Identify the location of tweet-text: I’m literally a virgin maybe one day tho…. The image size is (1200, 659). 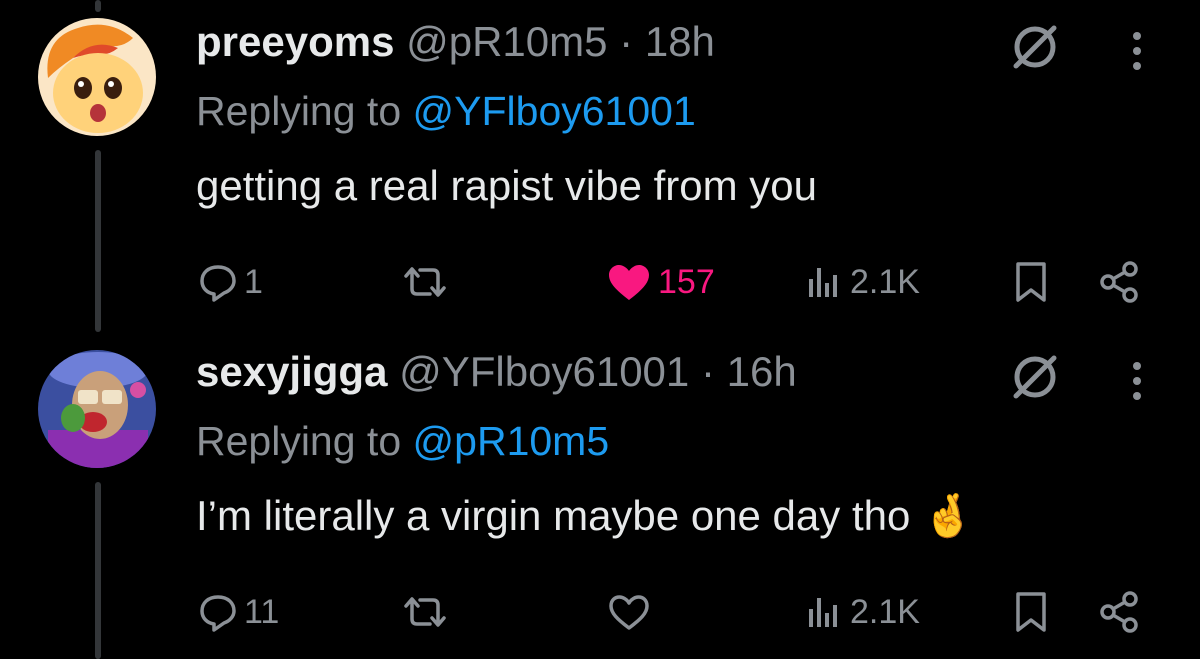
(585, 516).